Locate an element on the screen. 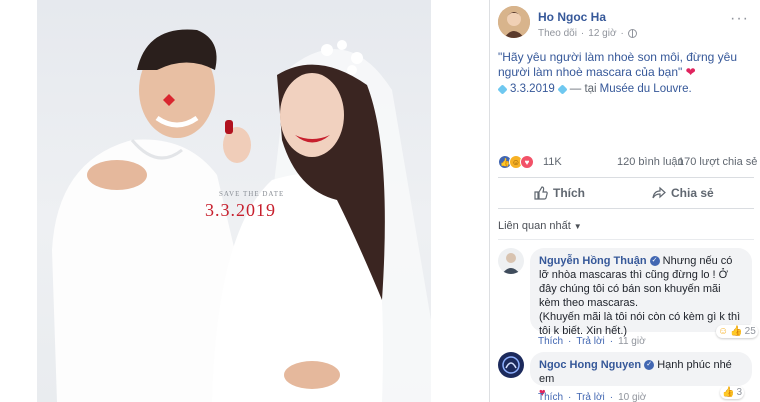 Image resolution: width=760 pixels, height=402 pixels. heart-icon: ❤ is located at coordinates (690, 72).